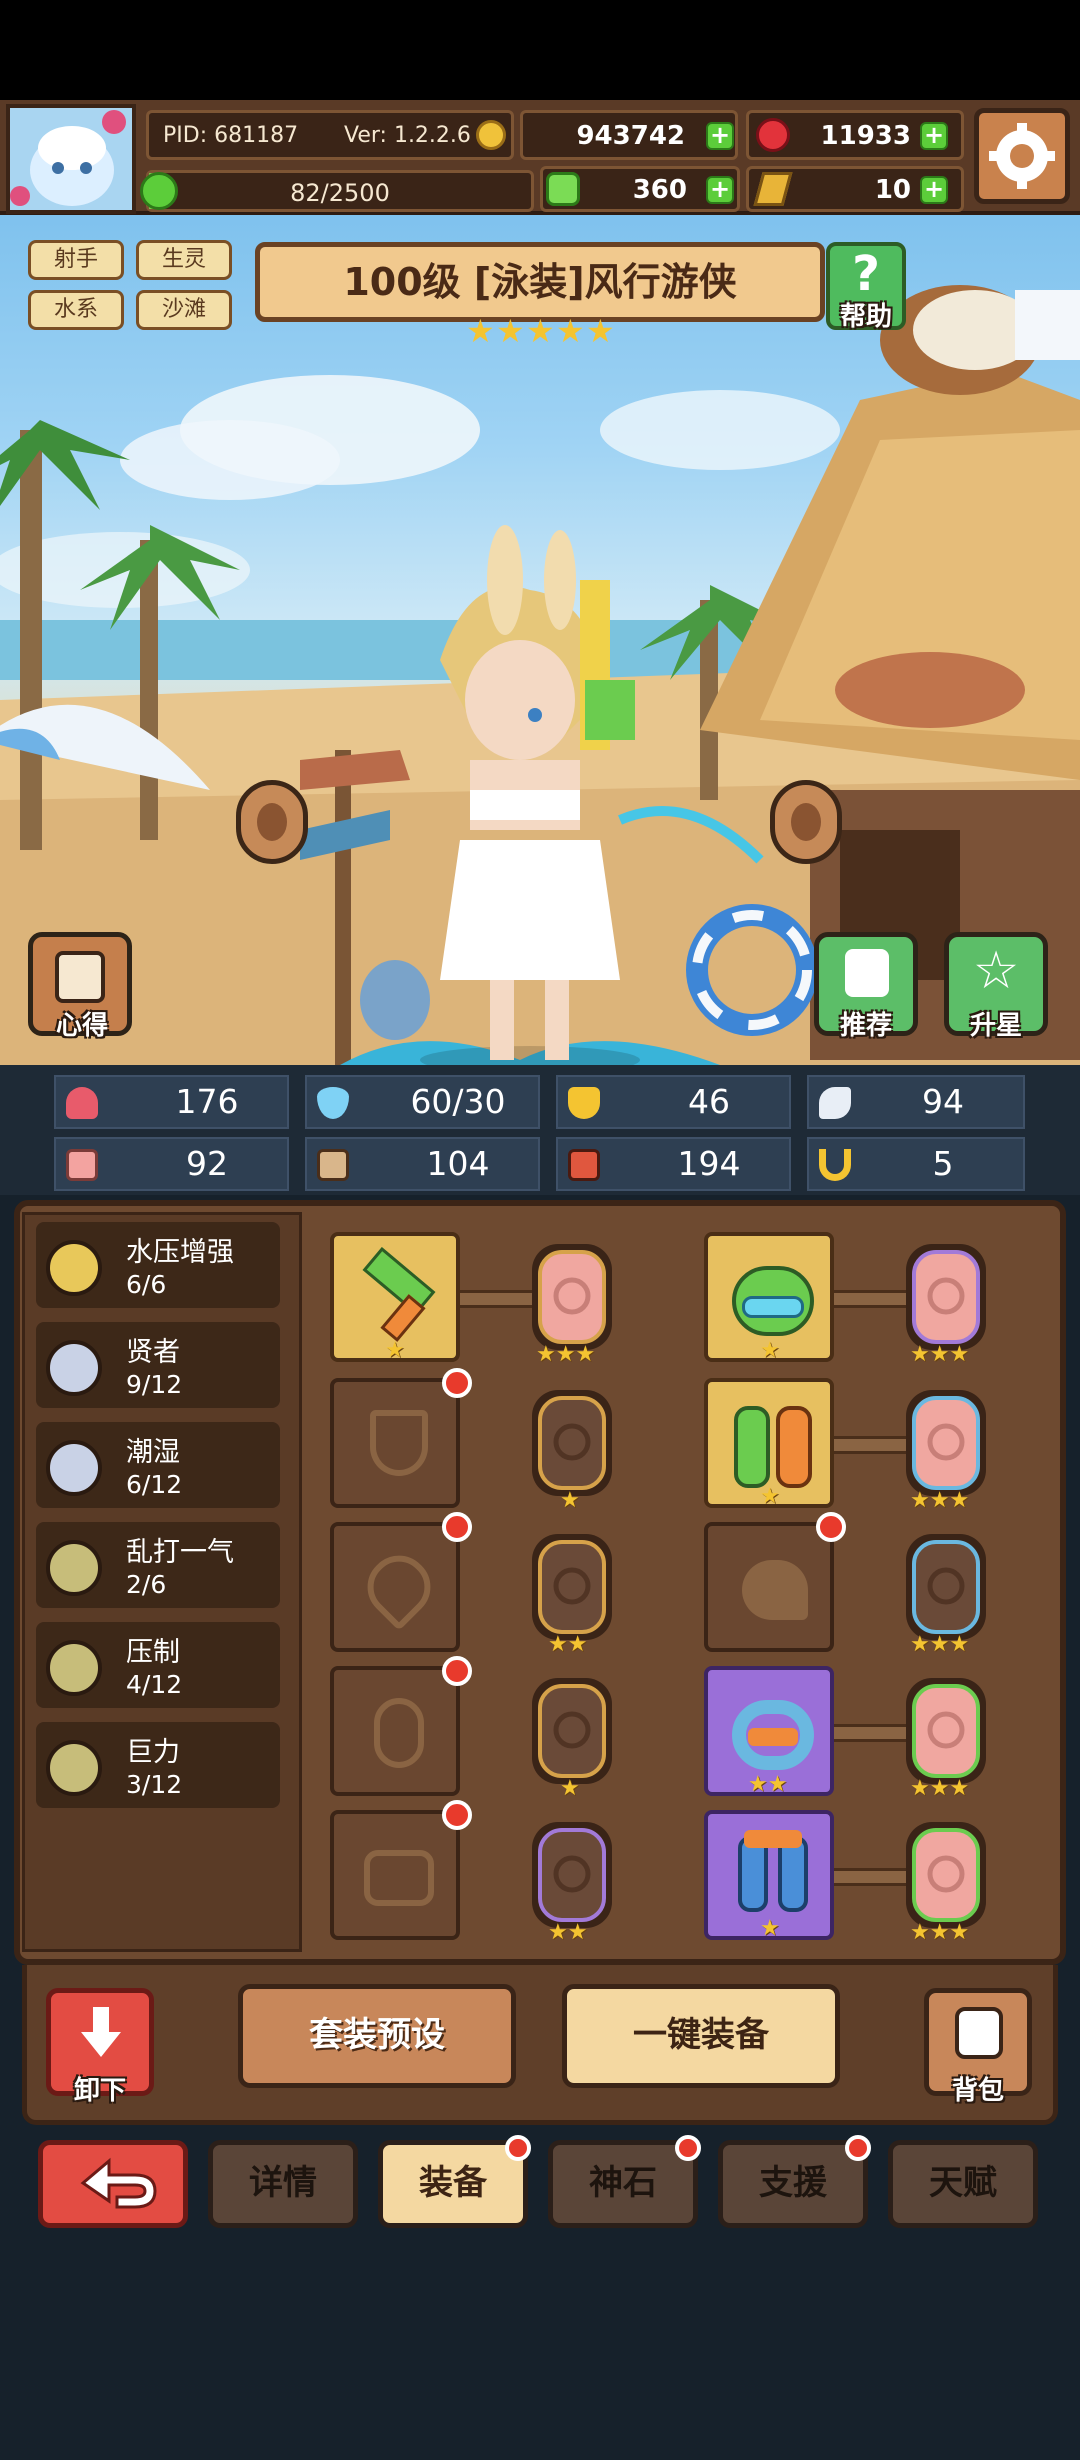 The height and width of the screenshot is (2460, 1080). What do you see at coordinates (401, 1726) in the screenshot?
I see `accessory-slot` at bounding box center [401, 1726].